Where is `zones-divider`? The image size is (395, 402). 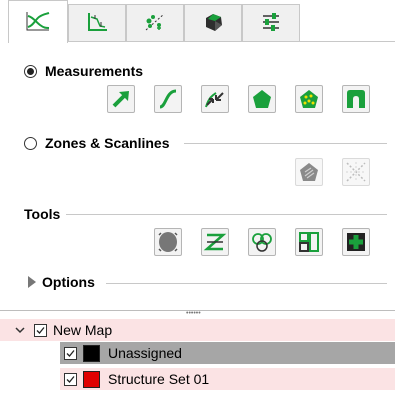 zones-divider is located at coordinates (285, 143).